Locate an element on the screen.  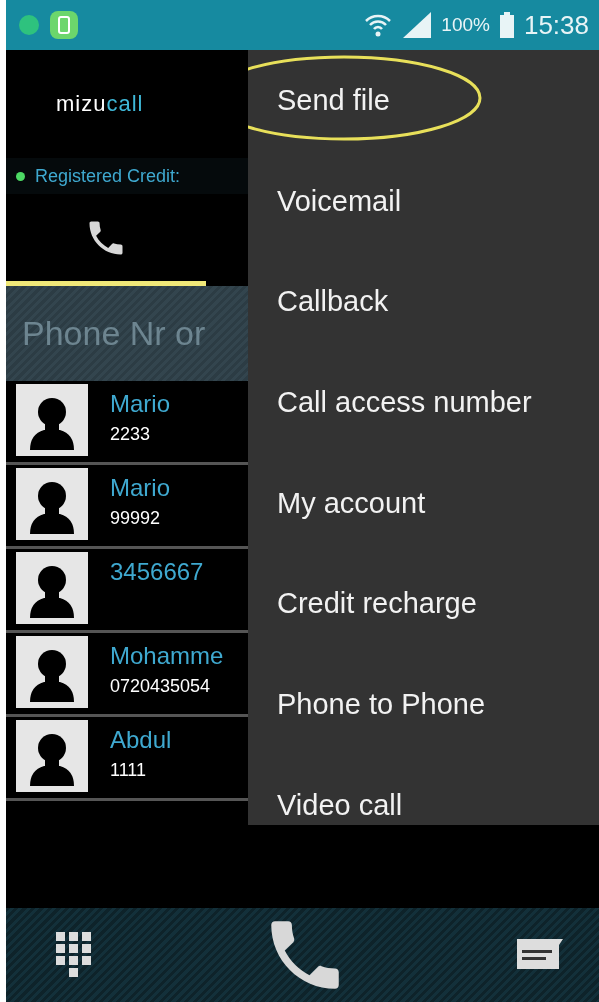
menu-item: Voicemail is located at coordinates (423, 201).